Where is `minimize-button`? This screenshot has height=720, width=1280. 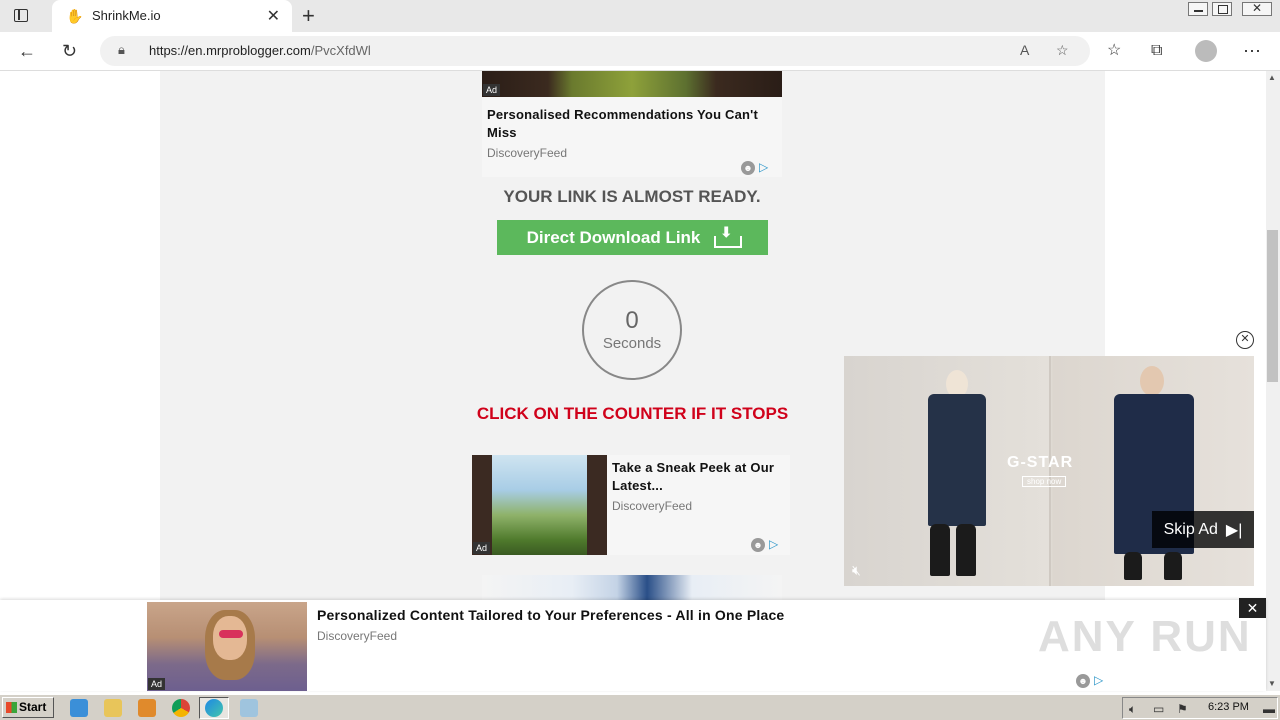 minimize-button is located at coordinates (1198, 9).